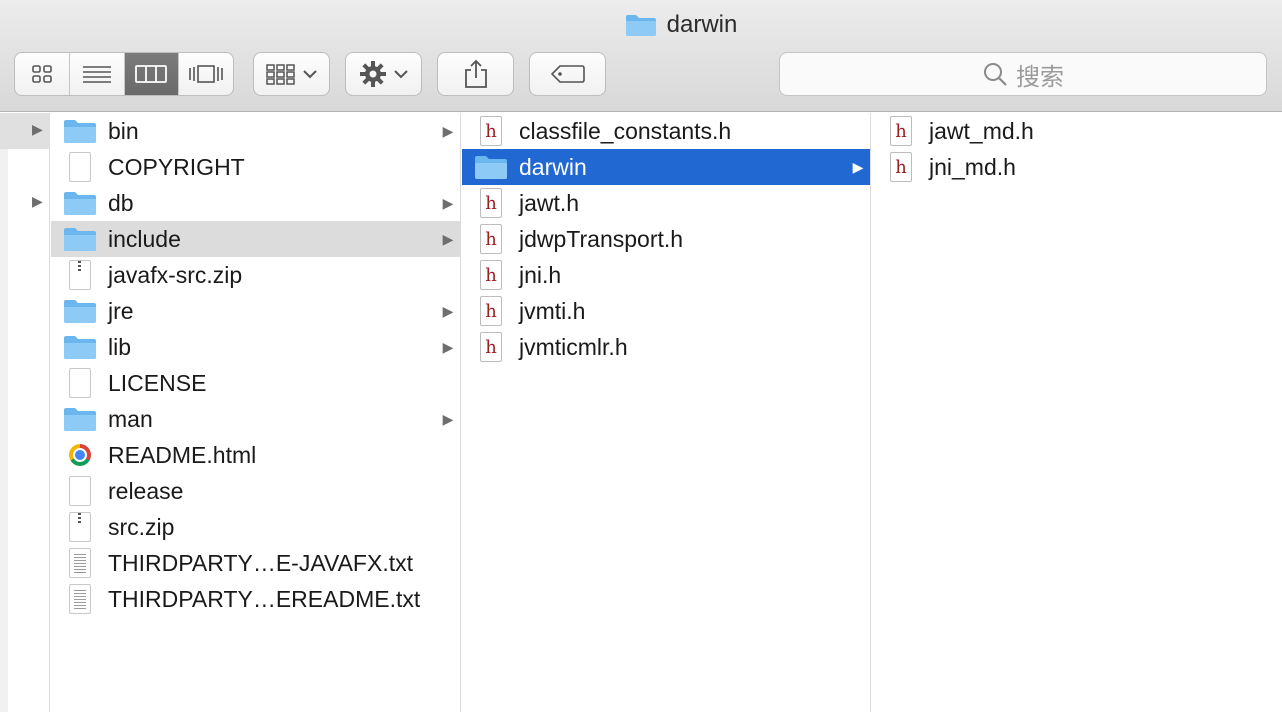 This screenshot has height=712, width=1282. I want to click on view-mode-segmented-control, so click(124, 74).